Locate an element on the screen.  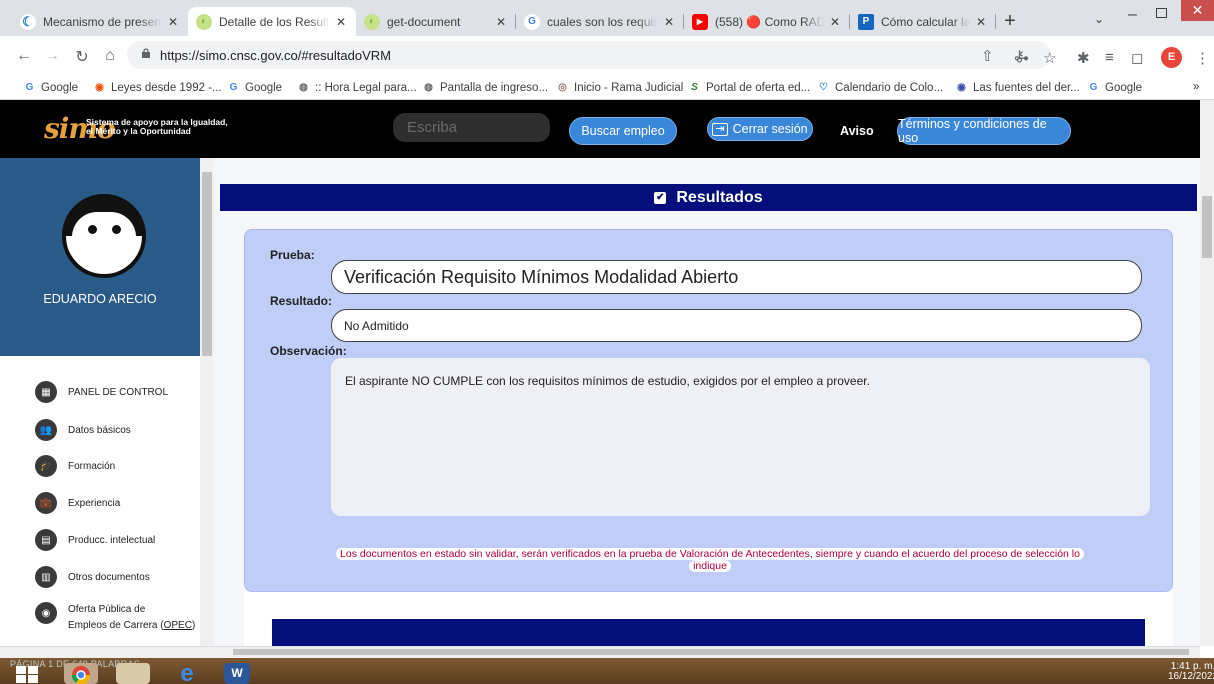
tab-title: cuales son los requisitos is located at coordinates (602, 21).